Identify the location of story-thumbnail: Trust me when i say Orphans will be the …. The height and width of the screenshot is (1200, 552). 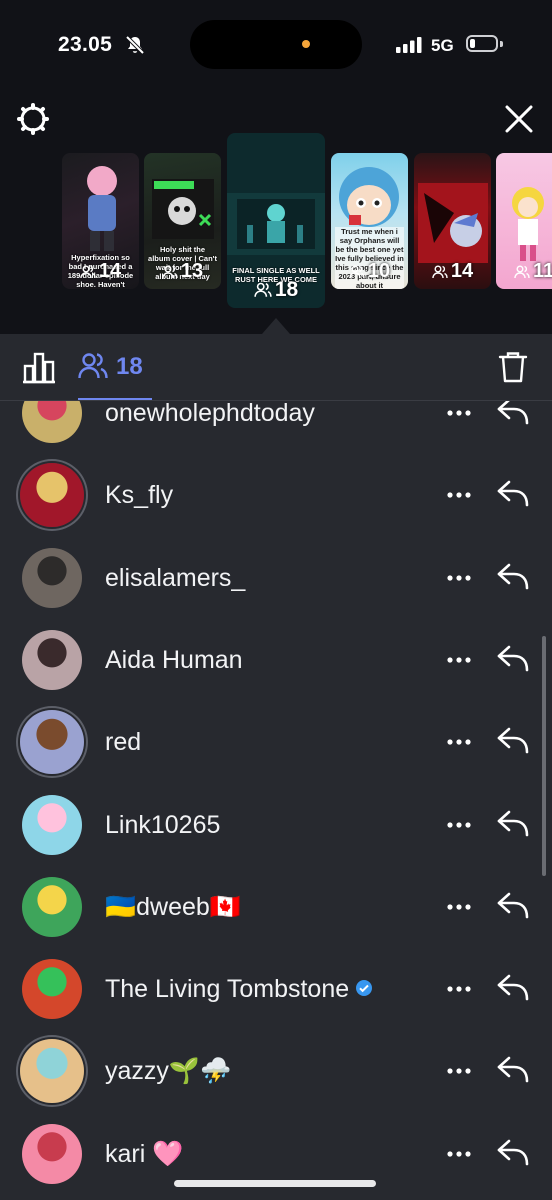
(369, 221).